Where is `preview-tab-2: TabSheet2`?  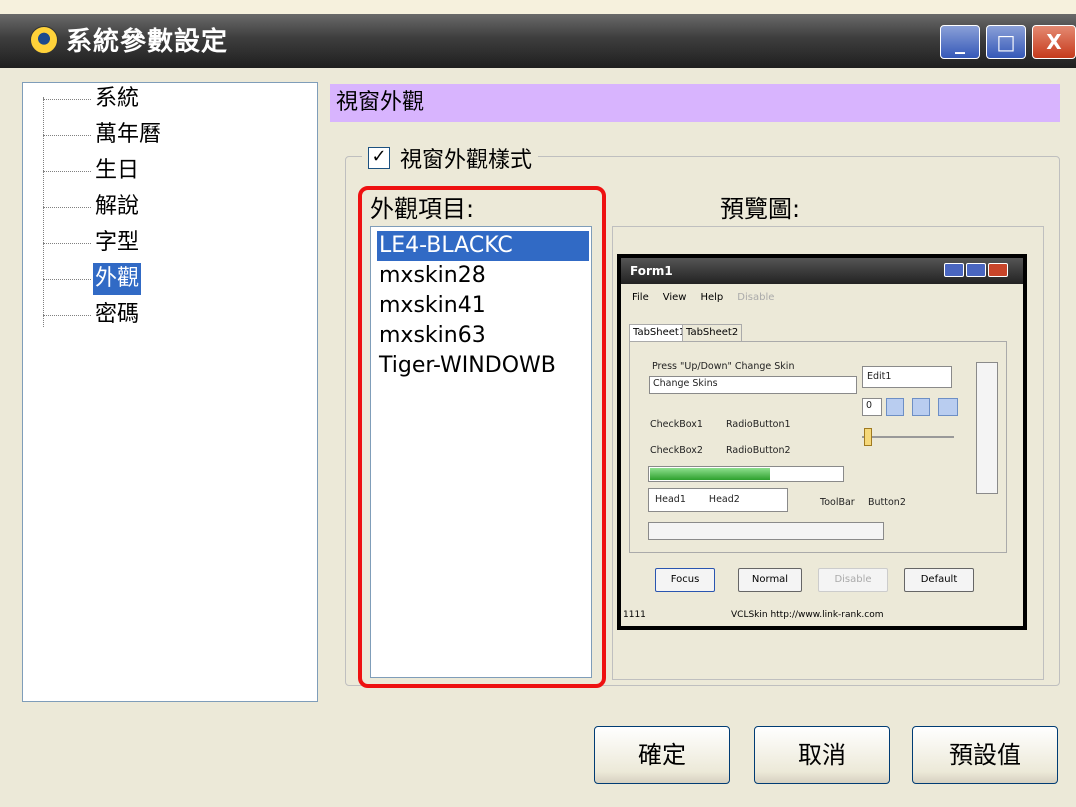
preview-tab-2: TabSheet2 is located at coordinates (712, 333).